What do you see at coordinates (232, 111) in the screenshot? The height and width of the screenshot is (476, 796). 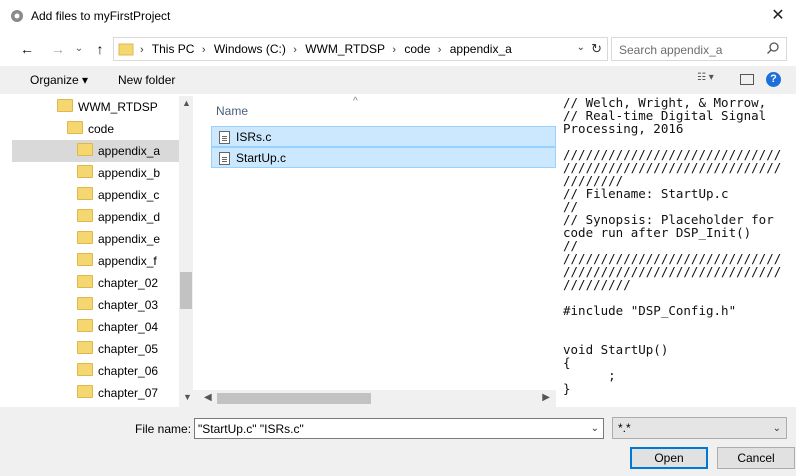 I see `column-header-name: Name` at bounding box center [232, 111].